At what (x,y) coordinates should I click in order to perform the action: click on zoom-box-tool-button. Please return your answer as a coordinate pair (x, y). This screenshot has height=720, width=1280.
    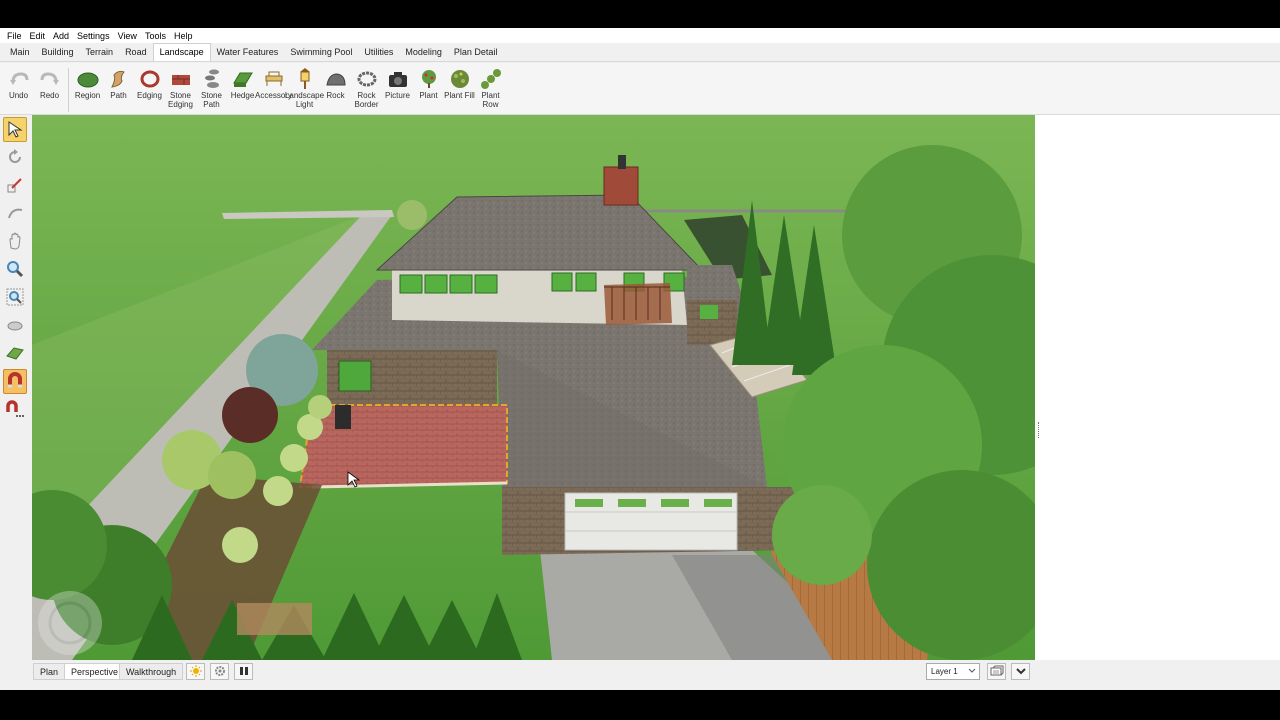
    Looking at the image, I should click on (15, 297).